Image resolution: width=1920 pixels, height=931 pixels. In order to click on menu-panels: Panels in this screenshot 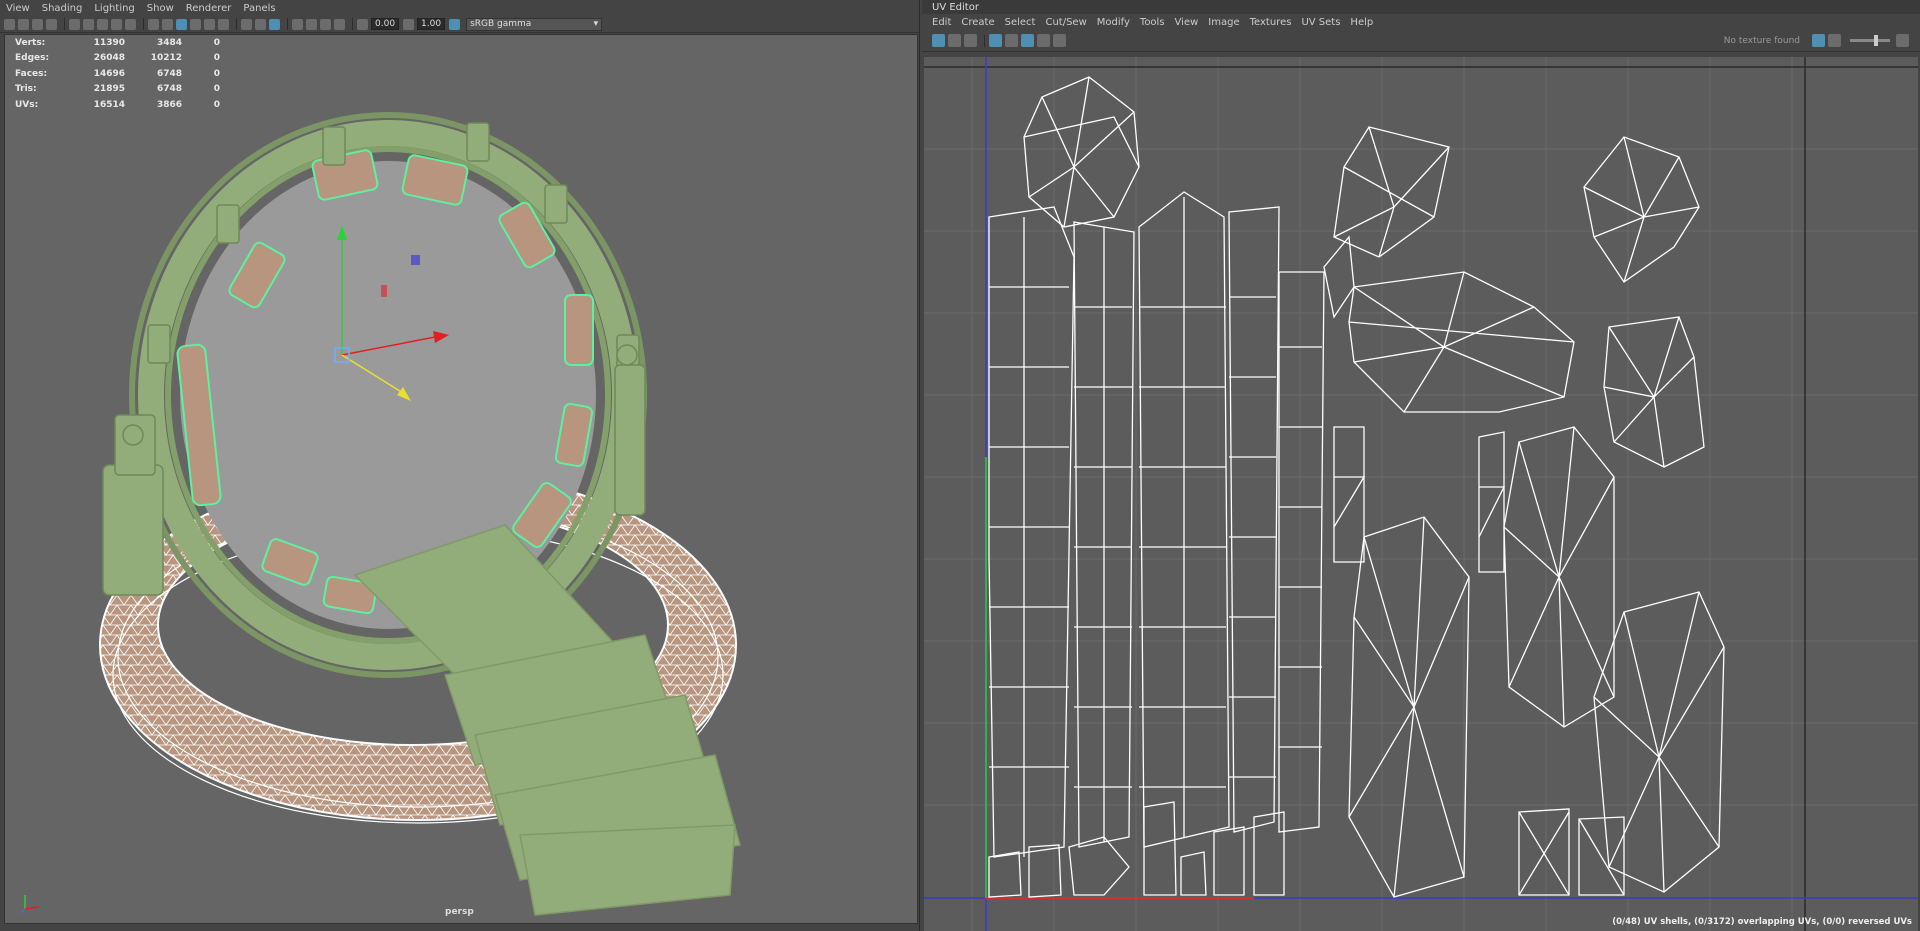, I will do `click(259, 8)`.